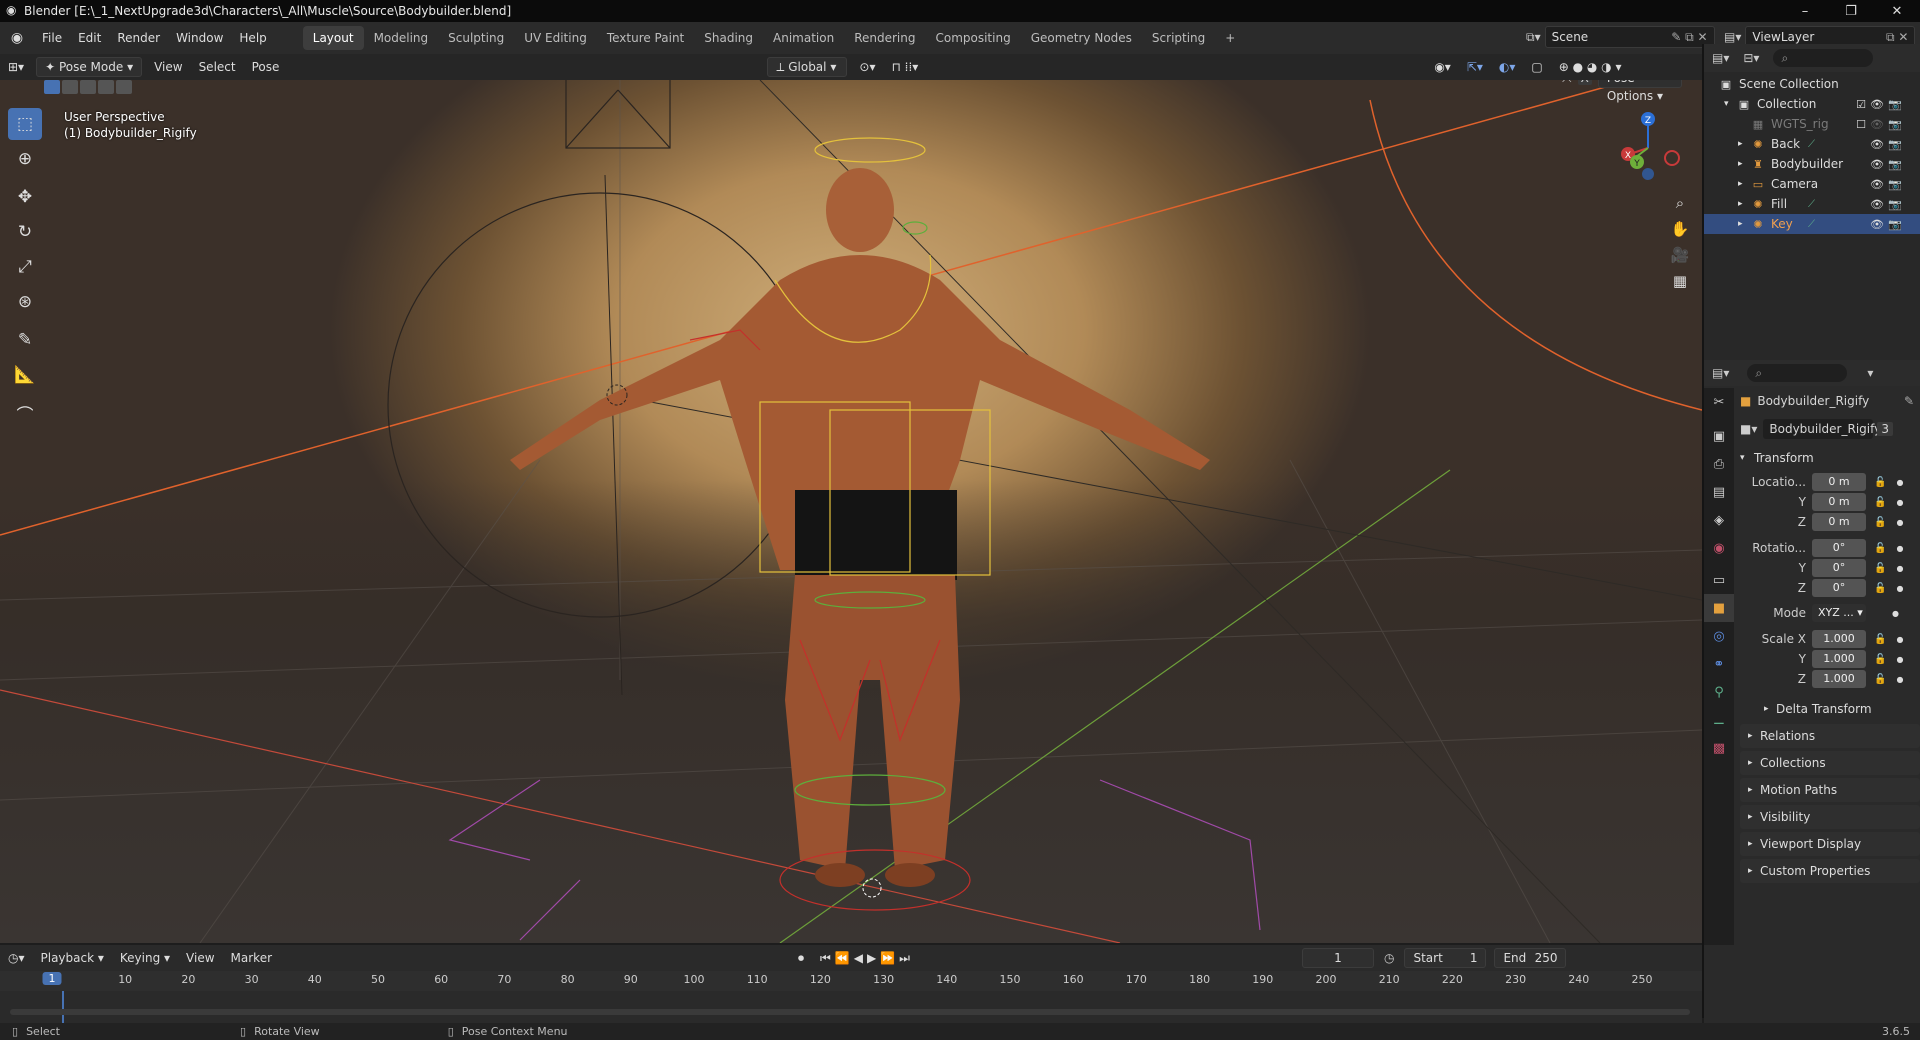  Describe the element at coordinates (88, 87) in the screenshot. I see `select-subtract-icon` at that location.